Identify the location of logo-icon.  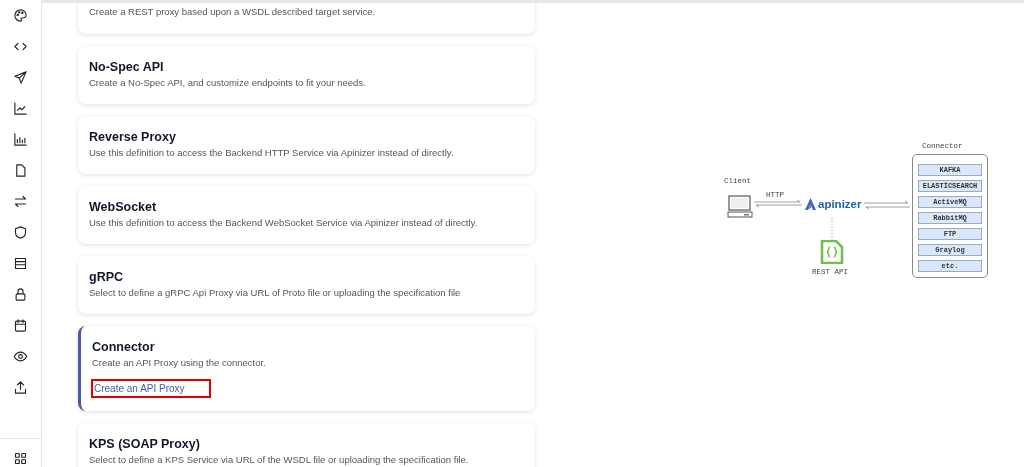
(810, 204).